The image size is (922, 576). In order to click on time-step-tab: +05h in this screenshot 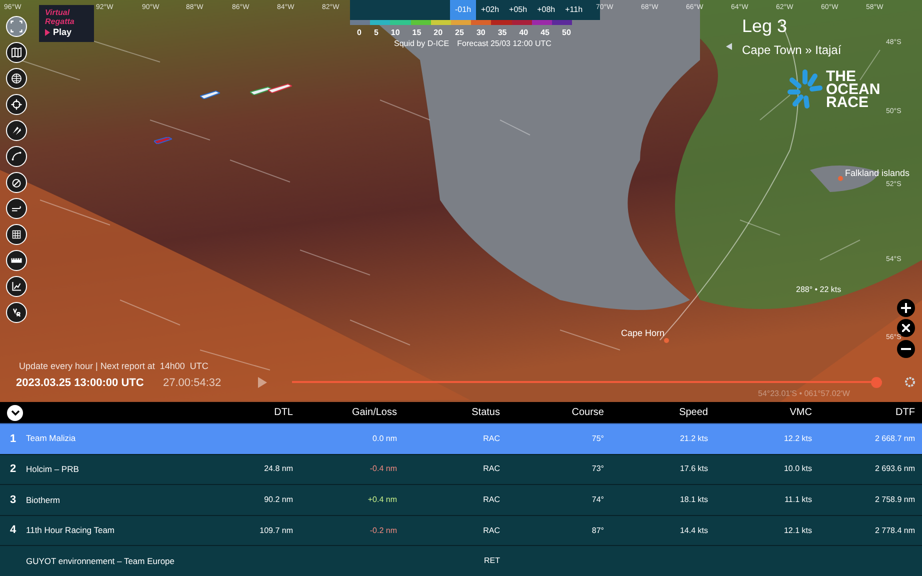, I will do `click(518, 10)`.